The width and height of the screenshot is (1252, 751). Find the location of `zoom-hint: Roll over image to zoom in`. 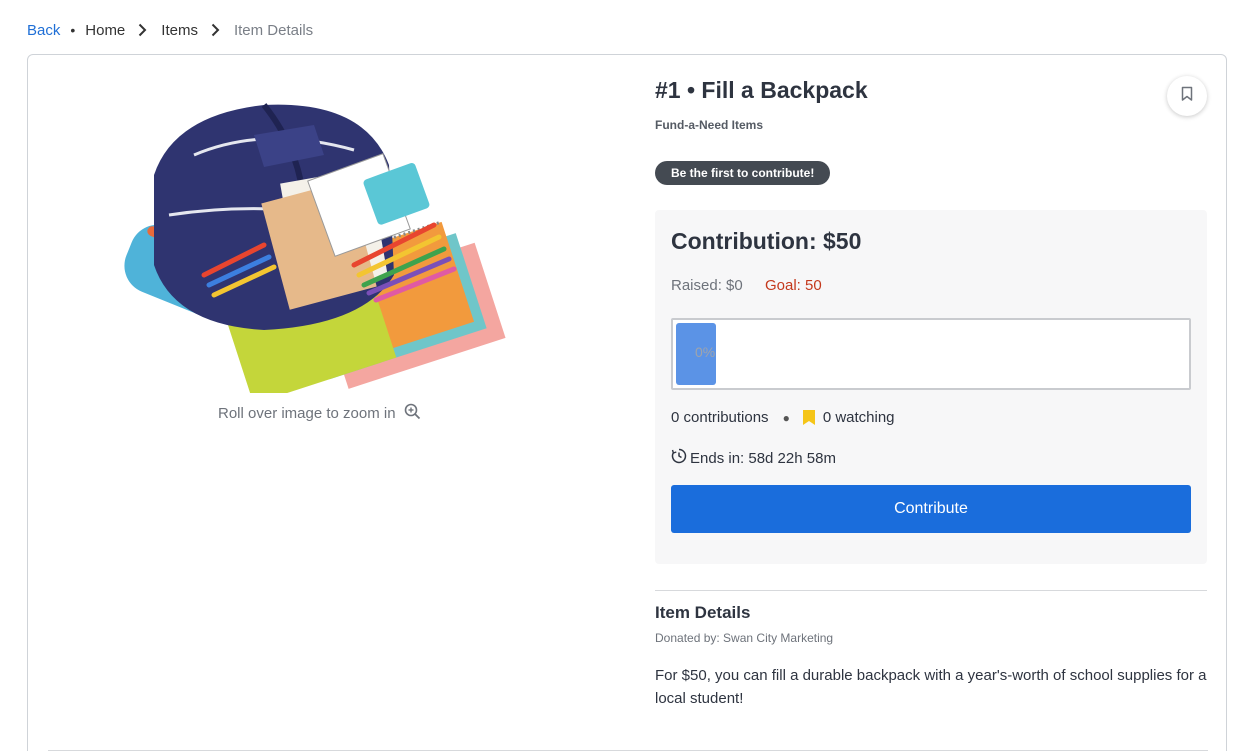

zoom-hint: Roll over image to zoom in is located at coordinates (319, 413).